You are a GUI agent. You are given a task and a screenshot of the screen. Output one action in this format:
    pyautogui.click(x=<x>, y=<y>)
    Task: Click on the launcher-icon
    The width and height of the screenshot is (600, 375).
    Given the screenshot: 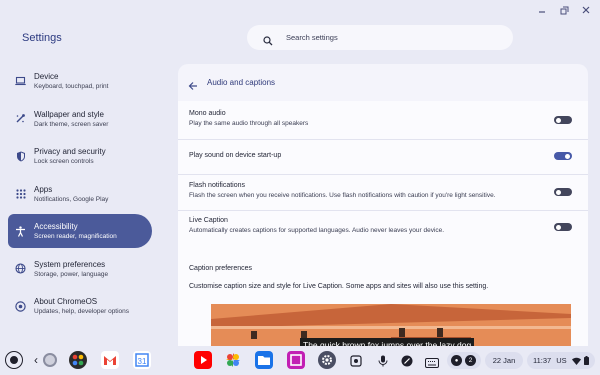 What is the action you would take?
    pyautogui.click(x=14, y=360)
    